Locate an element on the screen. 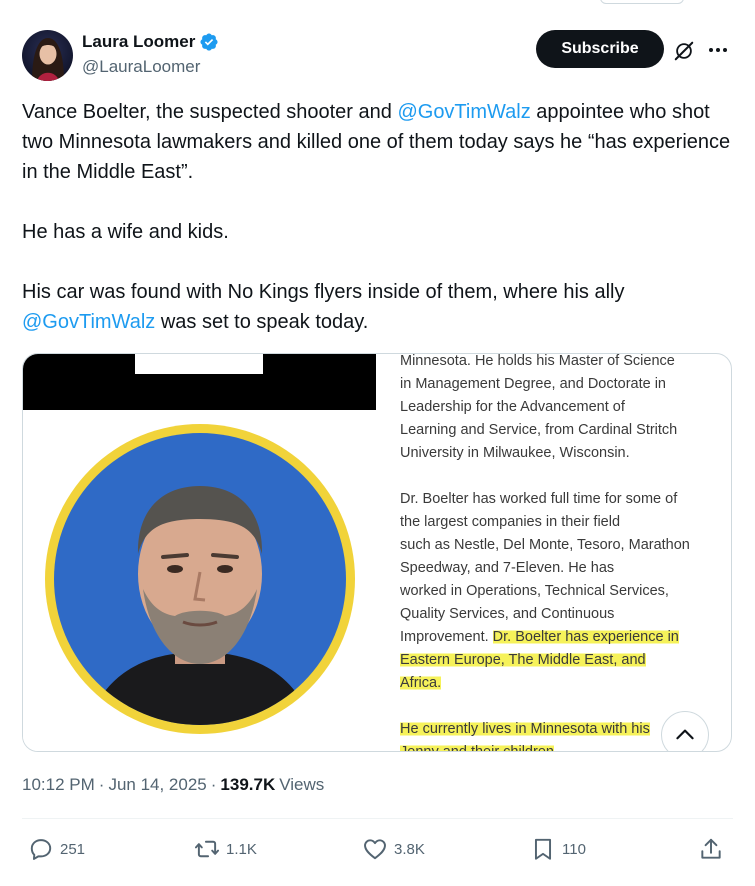 Image resolution: width=755 pixels, height=886 pixels. header-tab is located at coordinates (199, 364).